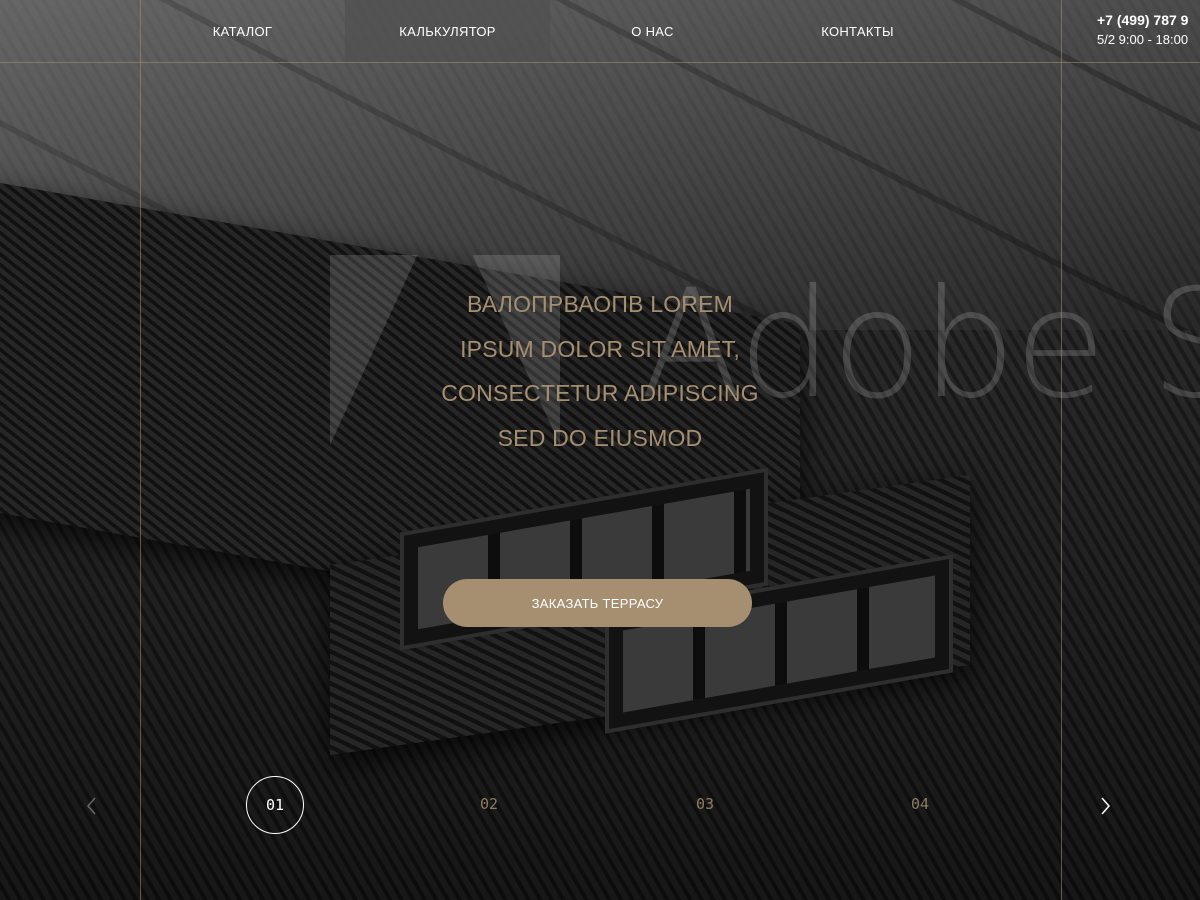  I want to click on nav-item-about: О НАС, so click(652, 31).